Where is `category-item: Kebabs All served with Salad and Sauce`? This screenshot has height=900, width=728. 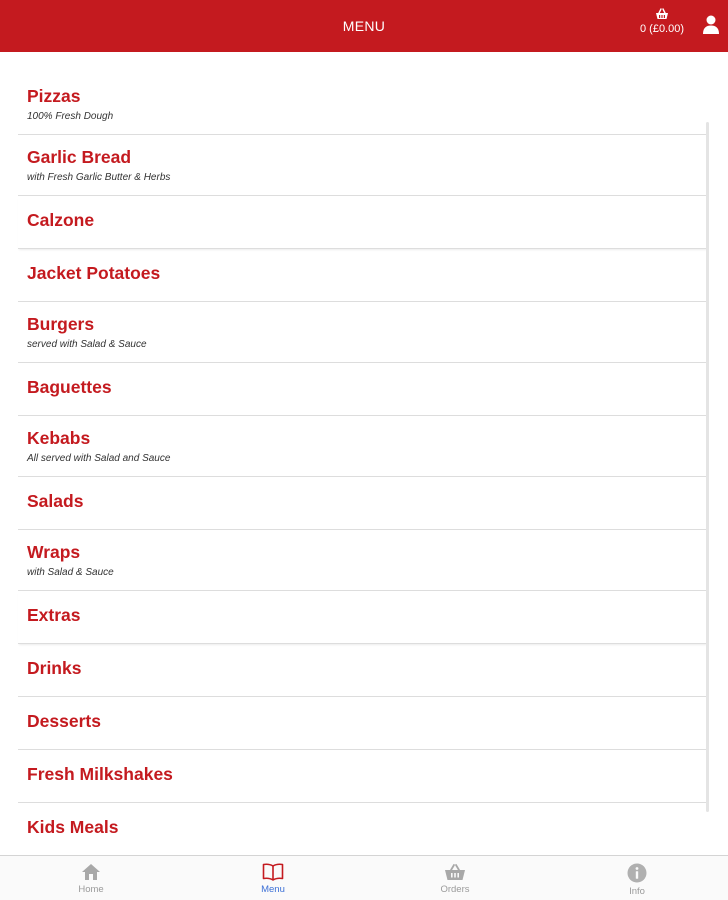 category-item: Kebabs All served with Salad and Sauce is located at coordinates (363, 446).